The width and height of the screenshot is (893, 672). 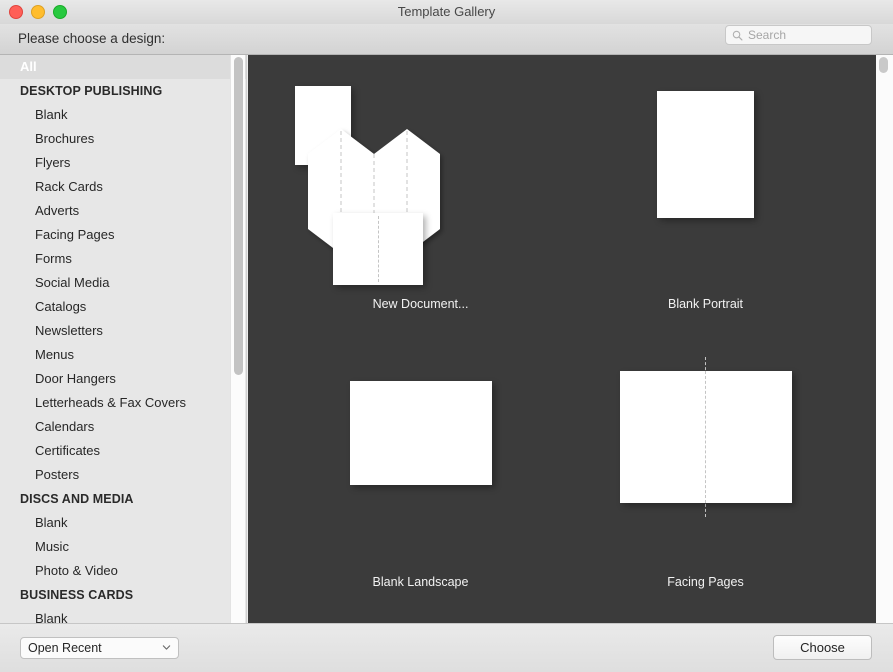 I want to click on sidebar-item-social-media: Social Media, so click(x=123, y=283).